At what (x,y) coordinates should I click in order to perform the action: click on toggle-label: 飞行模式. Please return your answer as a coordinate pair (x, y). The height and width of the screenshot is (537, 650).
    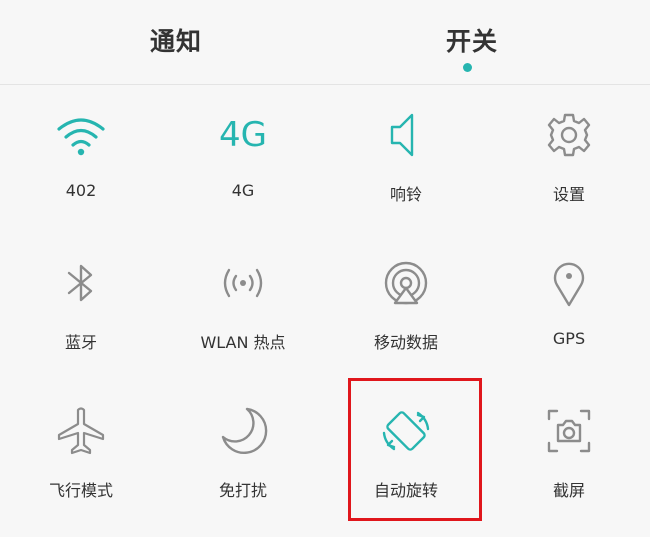
    Looking at the image, I should click on (80, 490).